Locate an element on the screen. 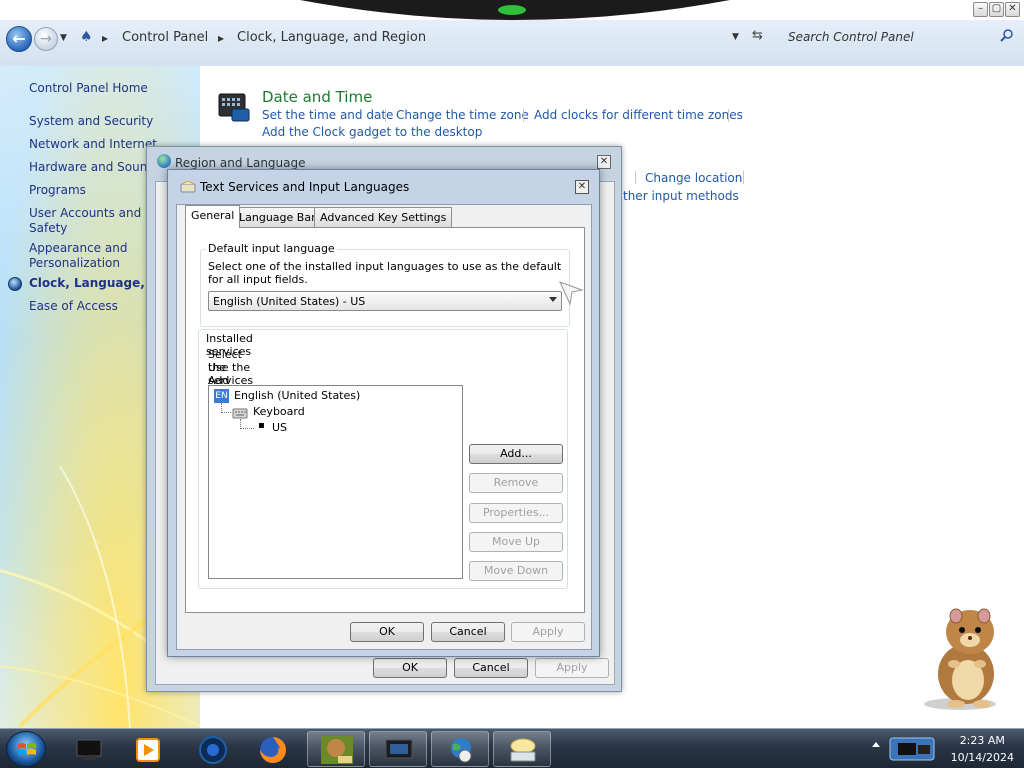 The width and height of the screenshot is (1024, 768). refresh-icon: ⇆ is located at coordinates (757, 35).